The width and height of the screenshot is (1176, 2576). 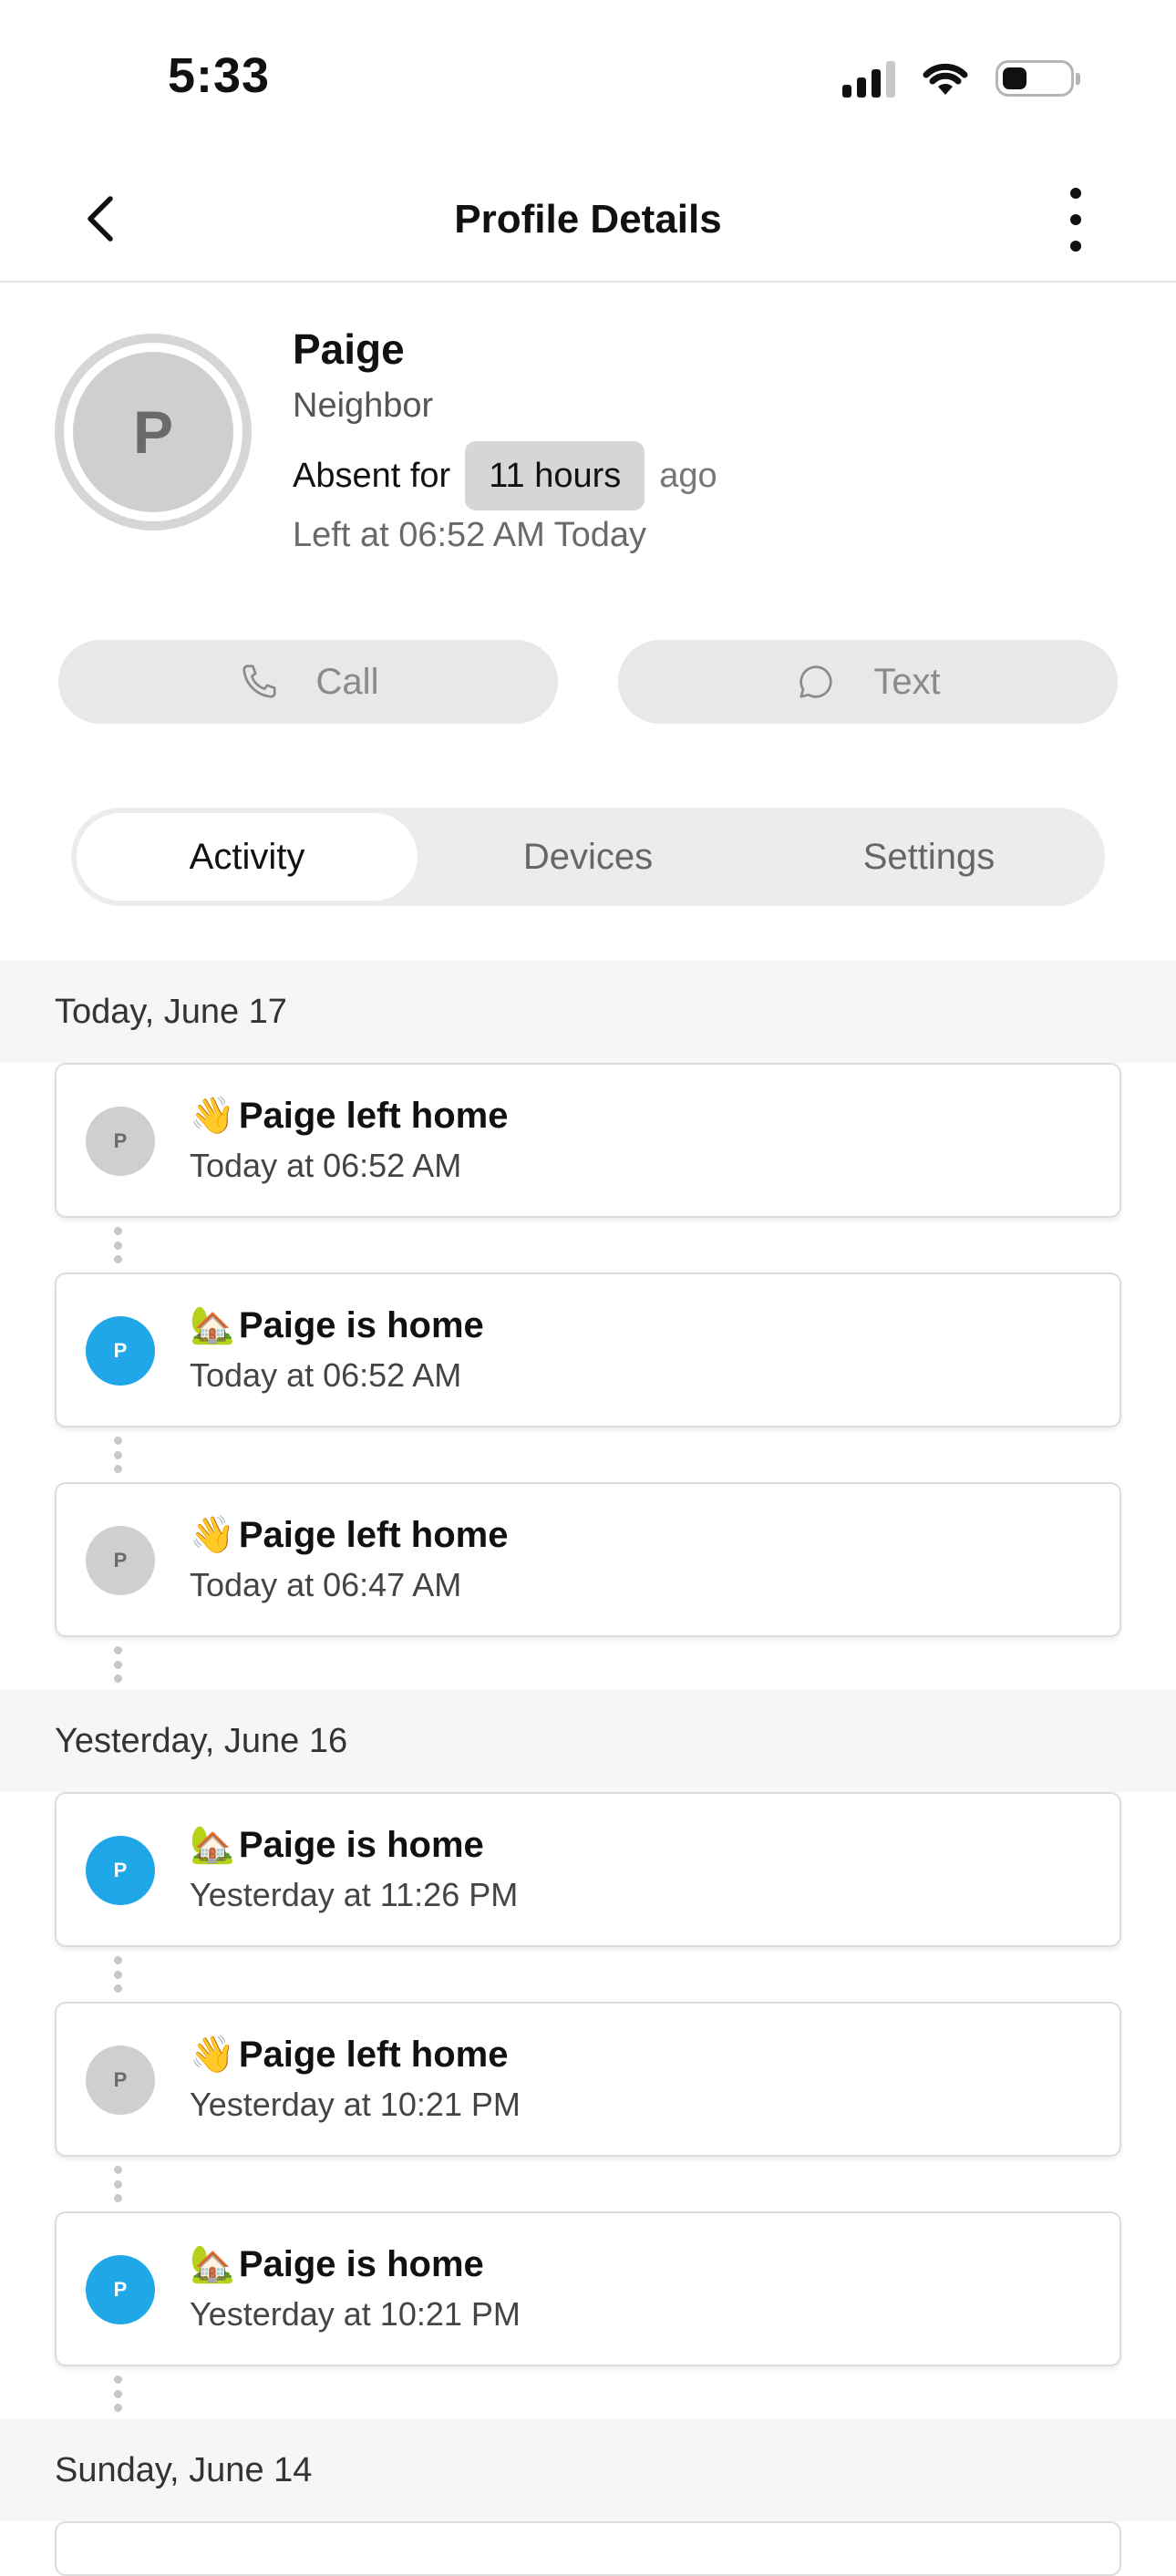 What do you see at coordinates (588, 1012) in the screenshot?
I see `date-group-header: Today, June 17` at bounding box center [588, 1012].